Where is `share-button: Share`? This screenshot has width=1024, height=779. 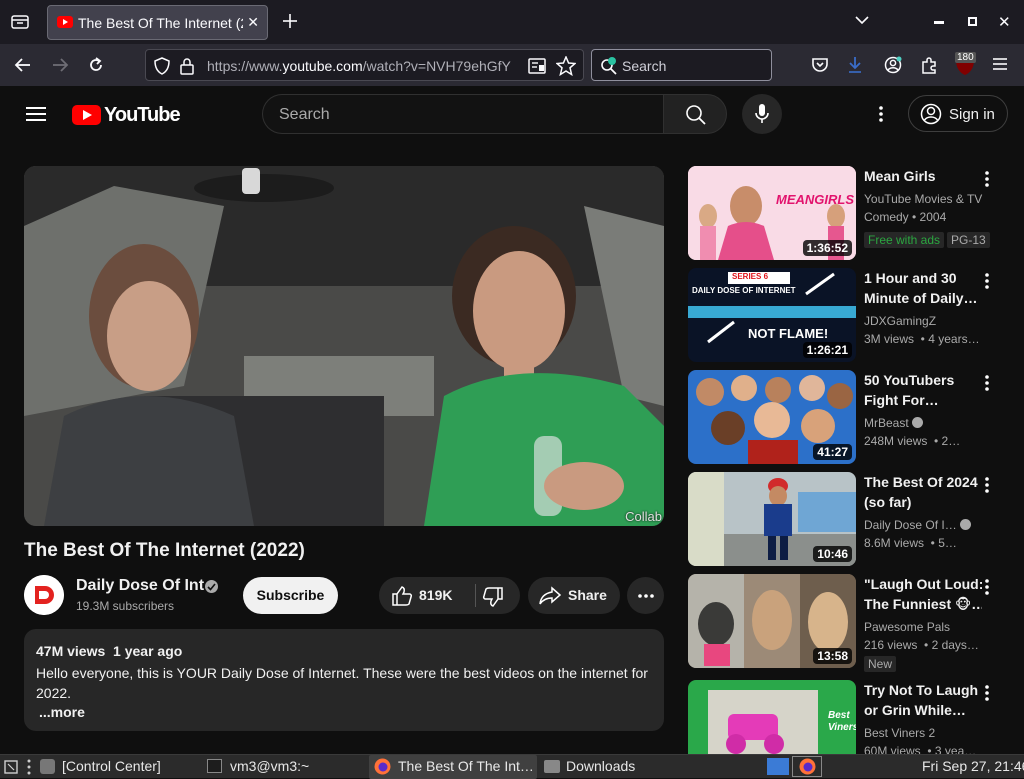
share-button: Share is located at coordinates (574, 595).